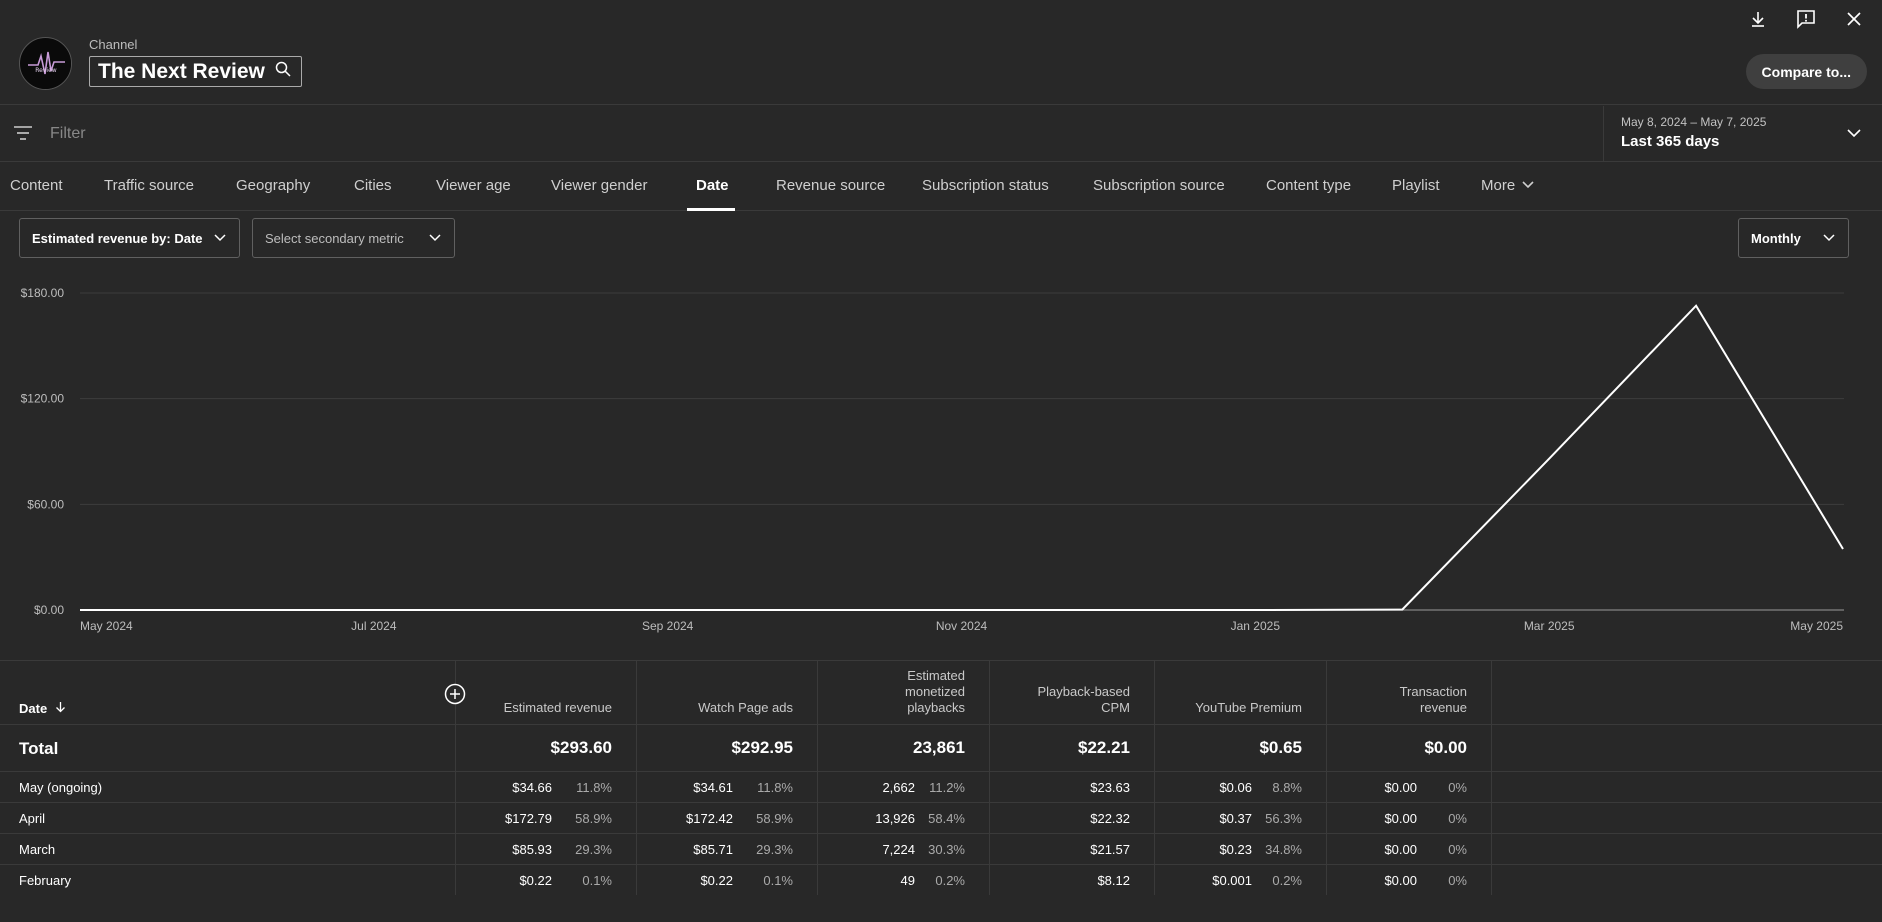  What do you see at coordinates (950, 880) in the screenshot?
I see `cell-percent: 0.2%` at bounding box center [950, 880].